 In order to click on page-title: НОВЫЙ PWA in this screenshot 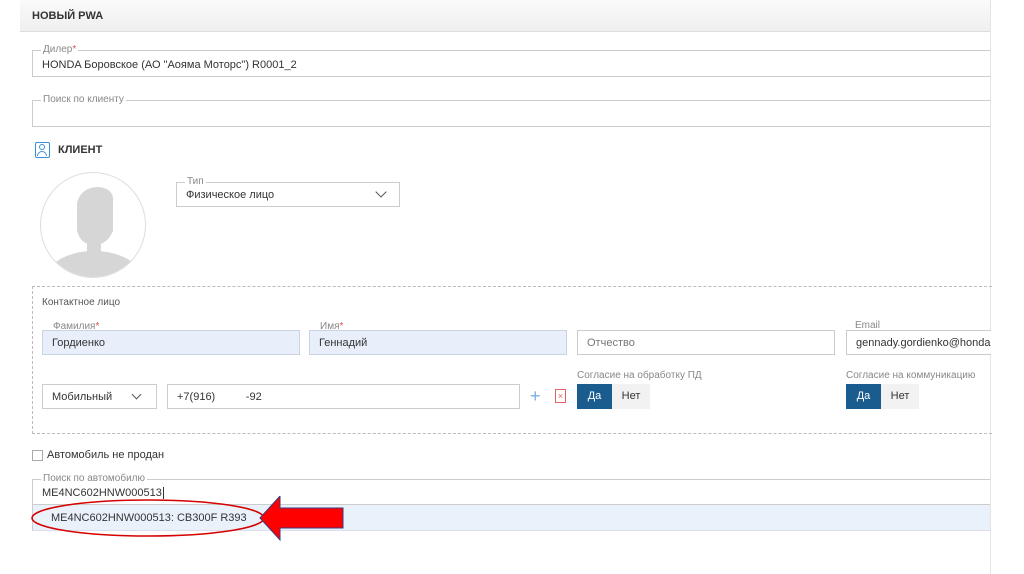, I will do `click(68, 16)`.